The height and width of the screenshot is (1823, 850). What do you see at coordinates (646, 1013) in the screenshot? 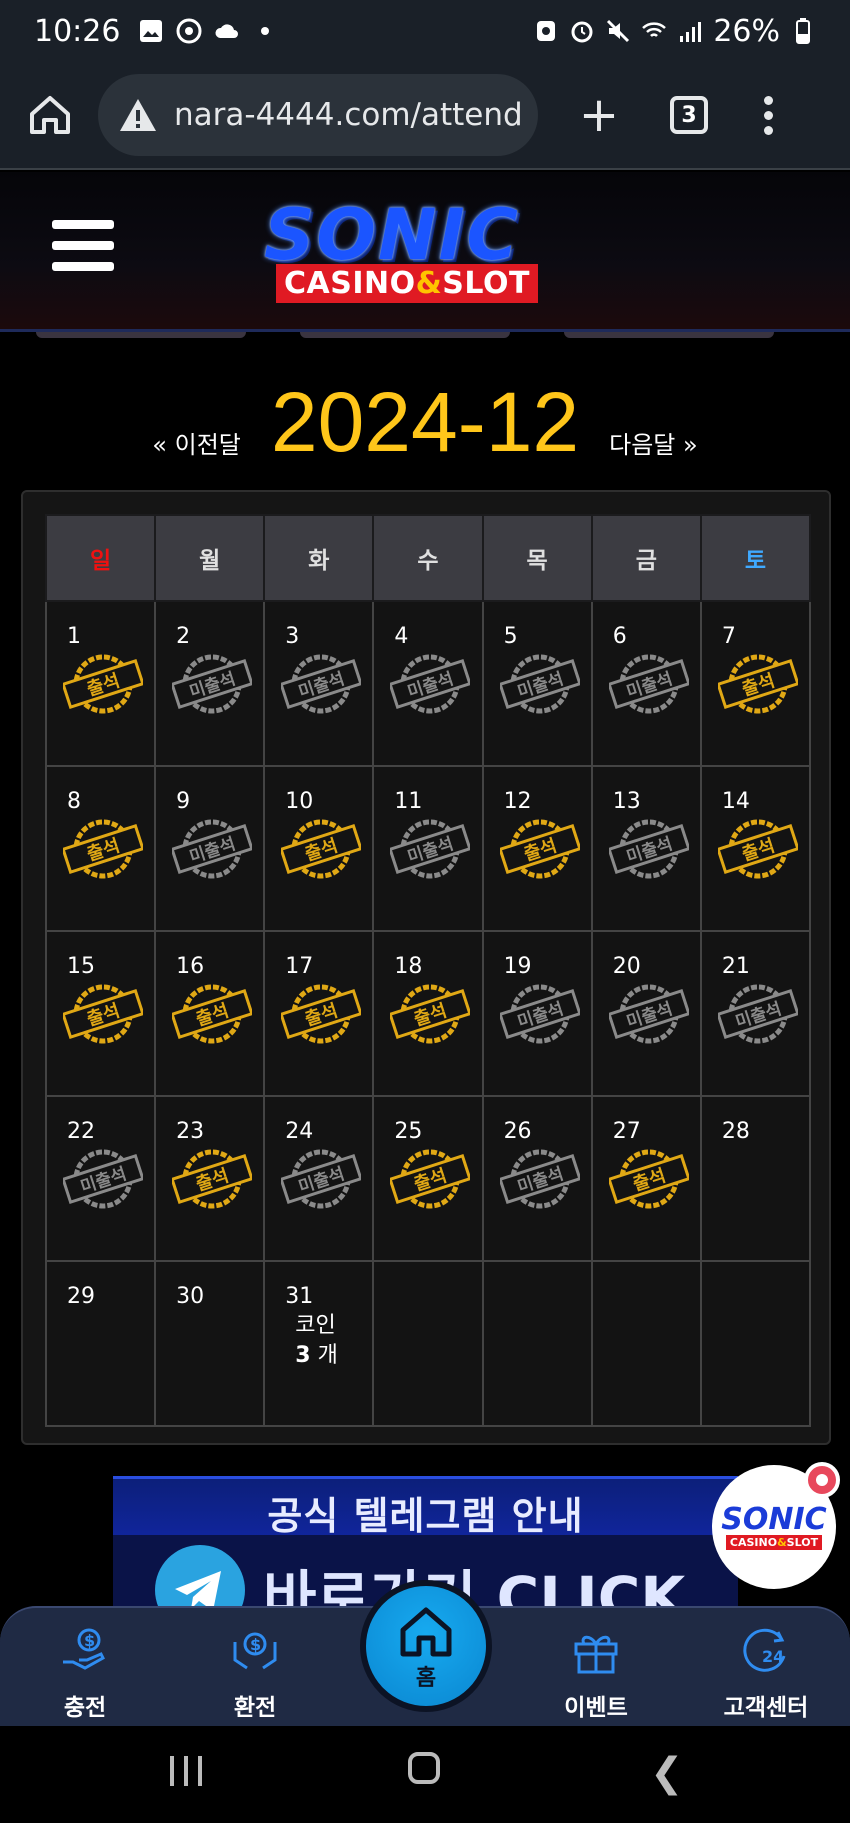
I see `calendar-day-cell: 20 미출석` at bounding box center [646, 1013].